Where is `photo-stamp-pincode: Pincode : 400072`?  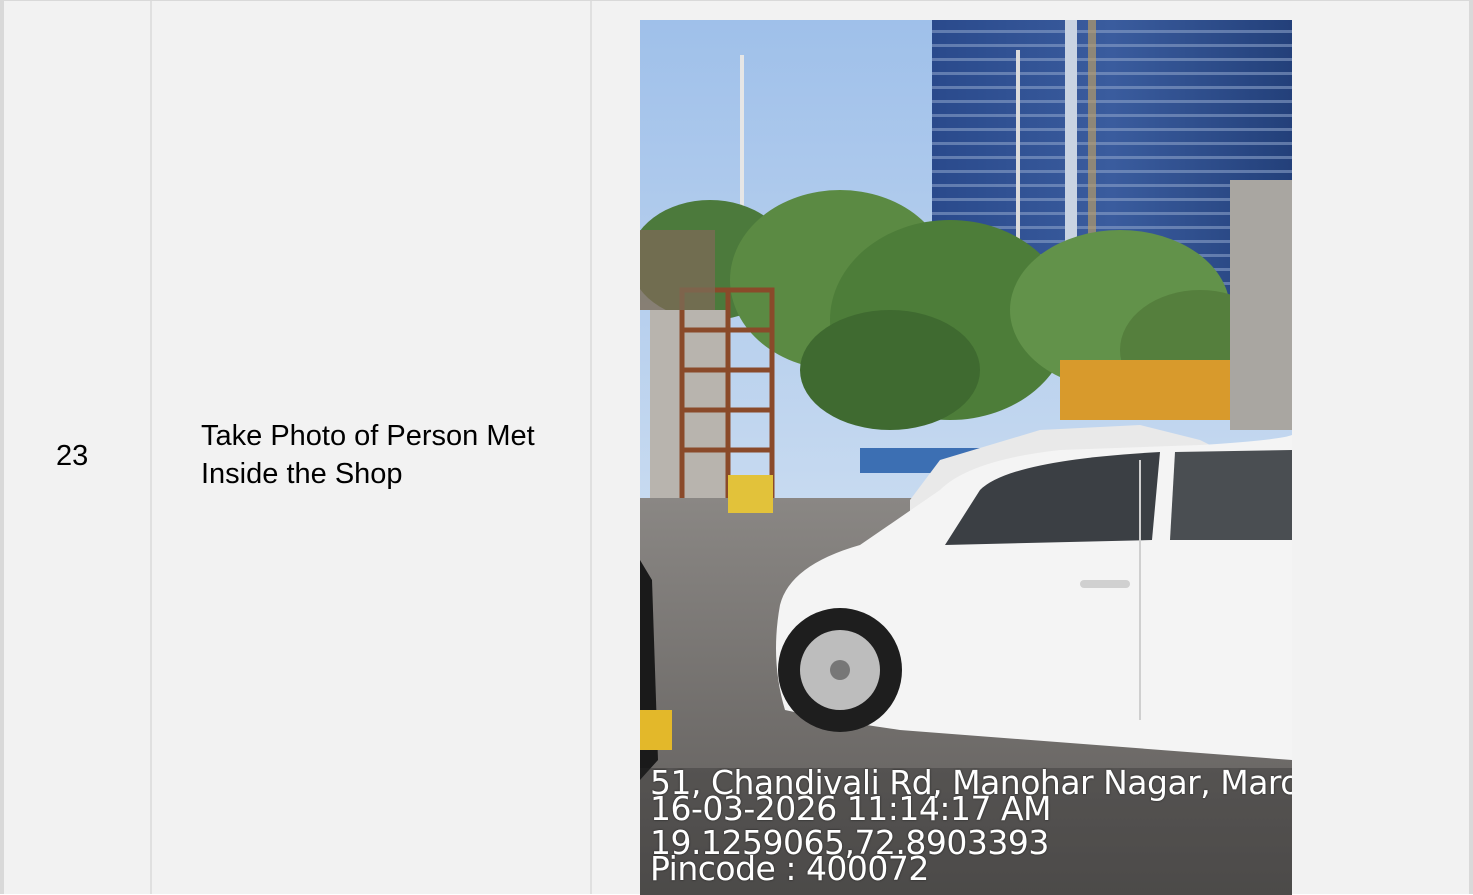
photo-stamp-pincode: Pincode : 400072 is located at coordinates (789, 868).